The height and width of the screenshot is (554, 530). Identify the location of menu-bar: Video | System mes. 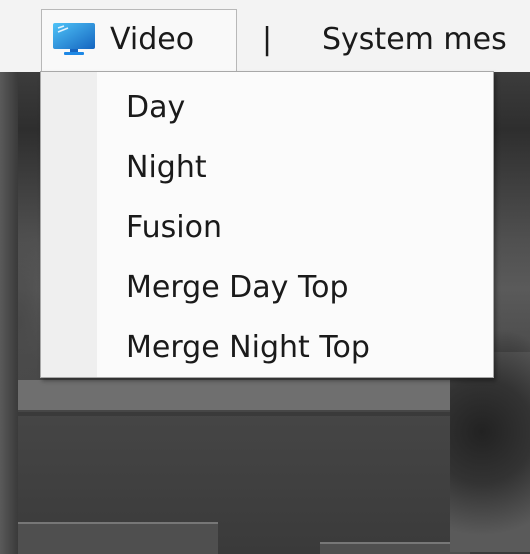
(265, 36).